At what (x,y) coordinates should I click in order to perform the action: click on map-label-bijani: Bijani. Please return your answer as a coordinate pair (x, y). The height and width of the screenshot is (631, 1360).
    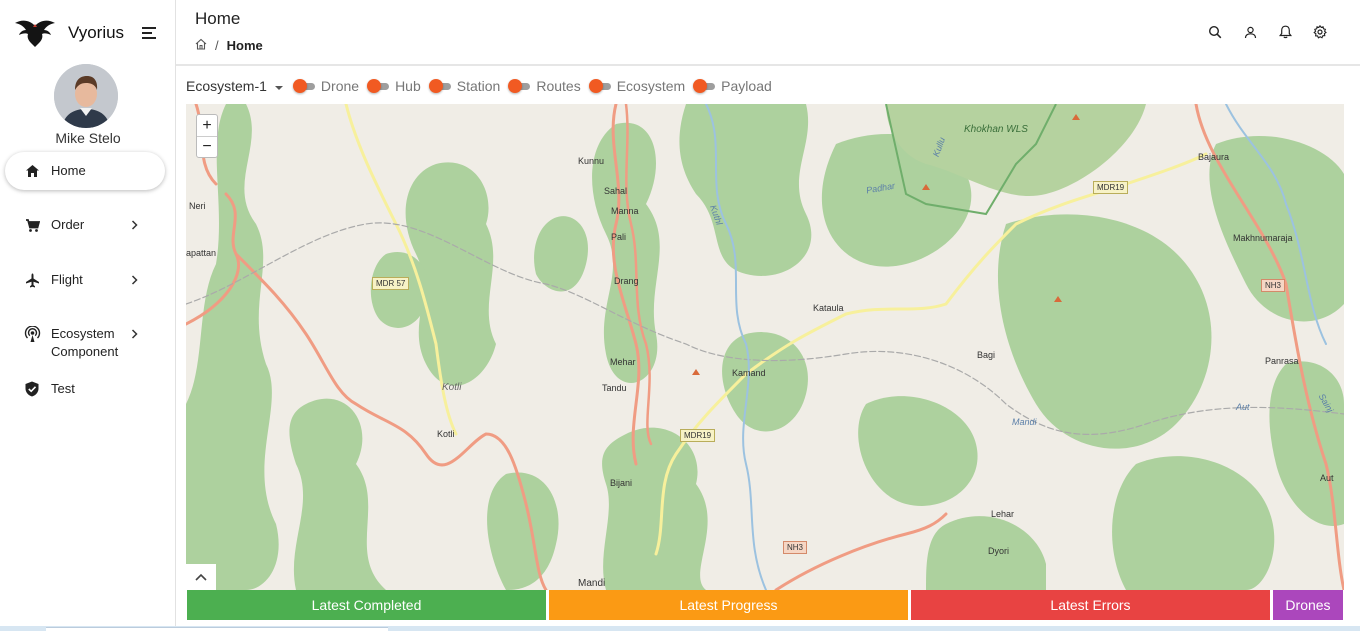
    Looking at the image, I should click on (621, 483).